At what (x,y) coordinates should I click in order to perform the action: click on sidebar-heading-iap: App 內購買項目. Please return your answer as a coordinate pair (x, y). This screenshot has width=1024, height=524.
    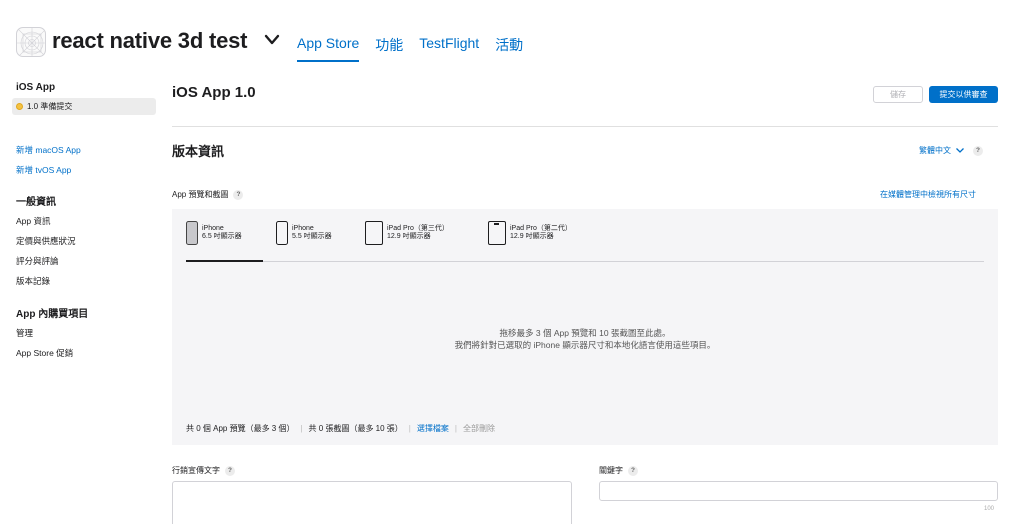
    Looking at the image, I should click on (52, 314).